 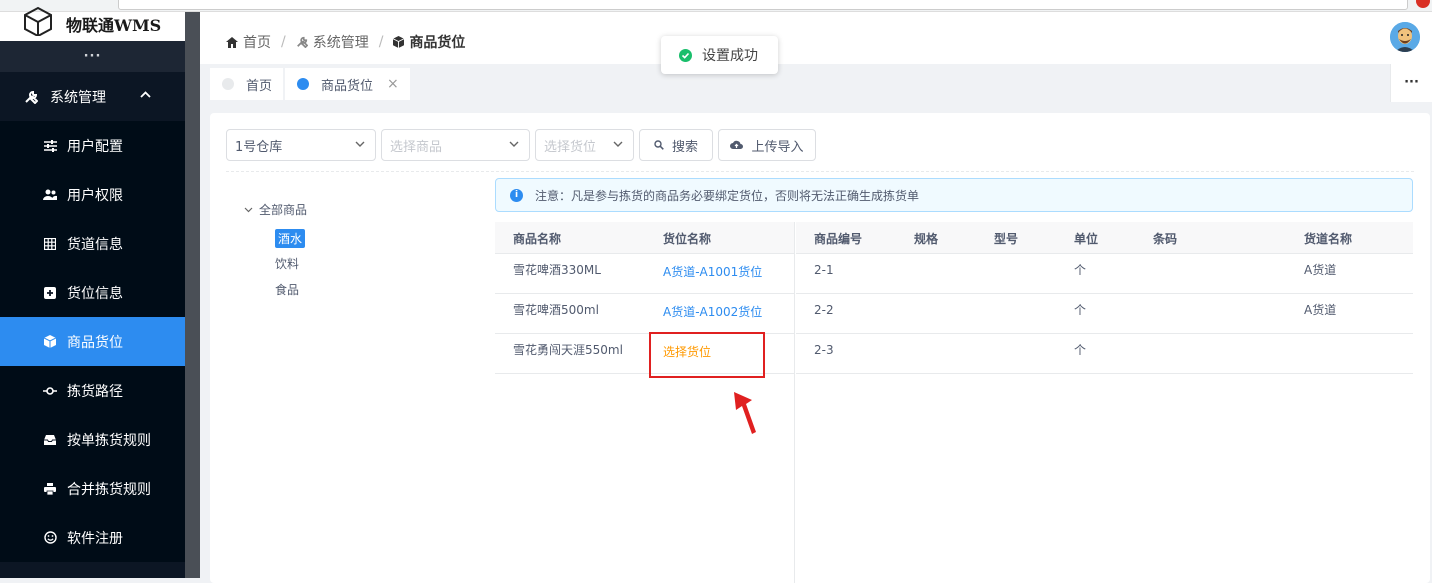 What do you see at coordinates (1405, 37) in the screenshot?
I see `user-avatar` at bounding box center [1405, 37].